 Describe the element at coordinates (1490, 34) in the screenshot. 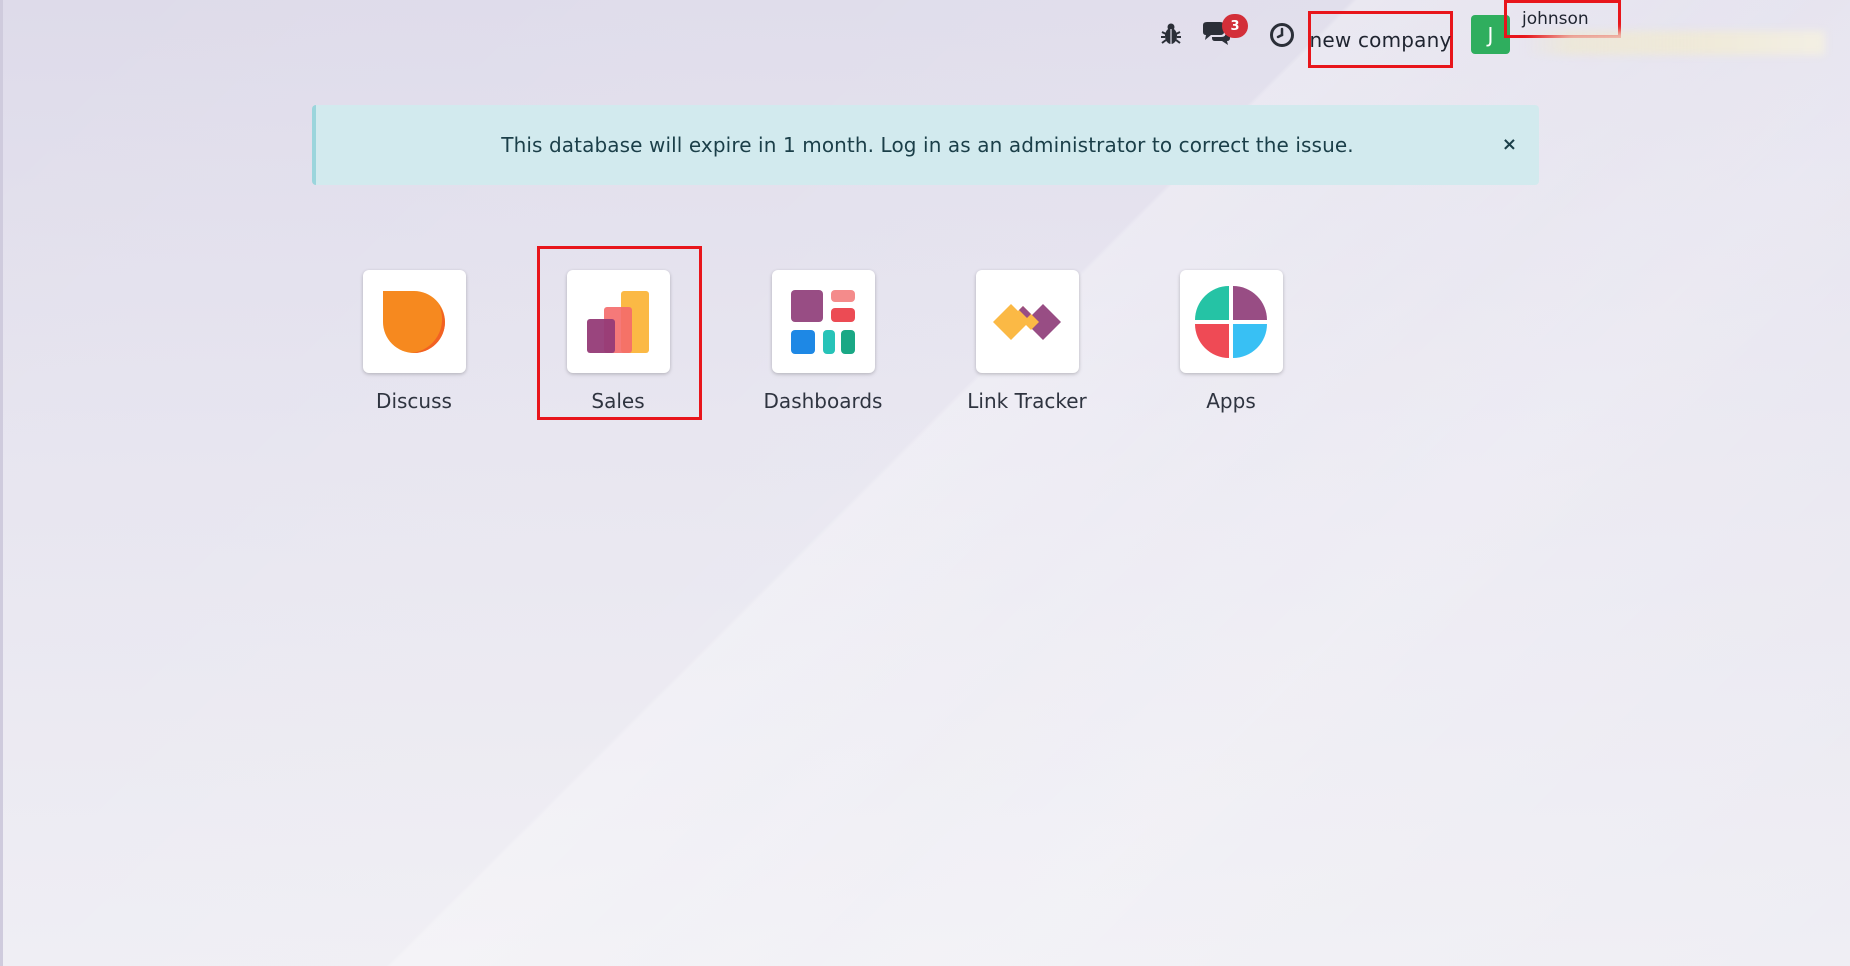

I see `avatar-initial: J` at that location.